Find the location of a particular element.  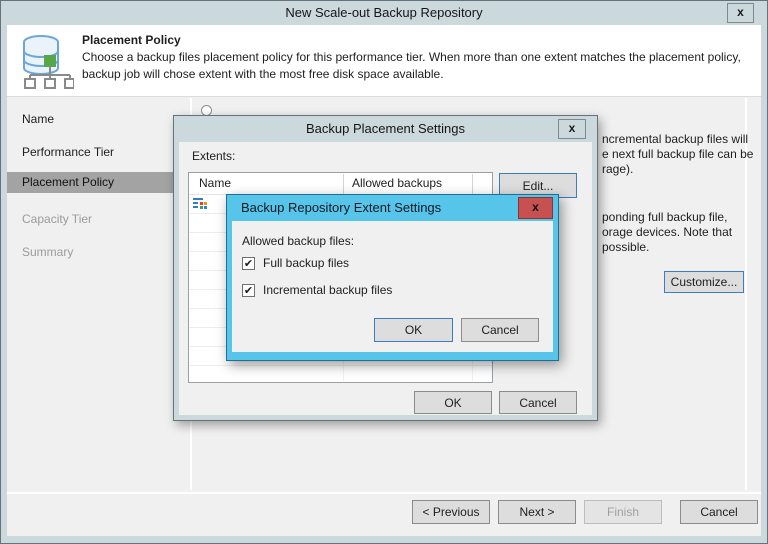

extents-label: Extents: is located at coordinates (214, 156).